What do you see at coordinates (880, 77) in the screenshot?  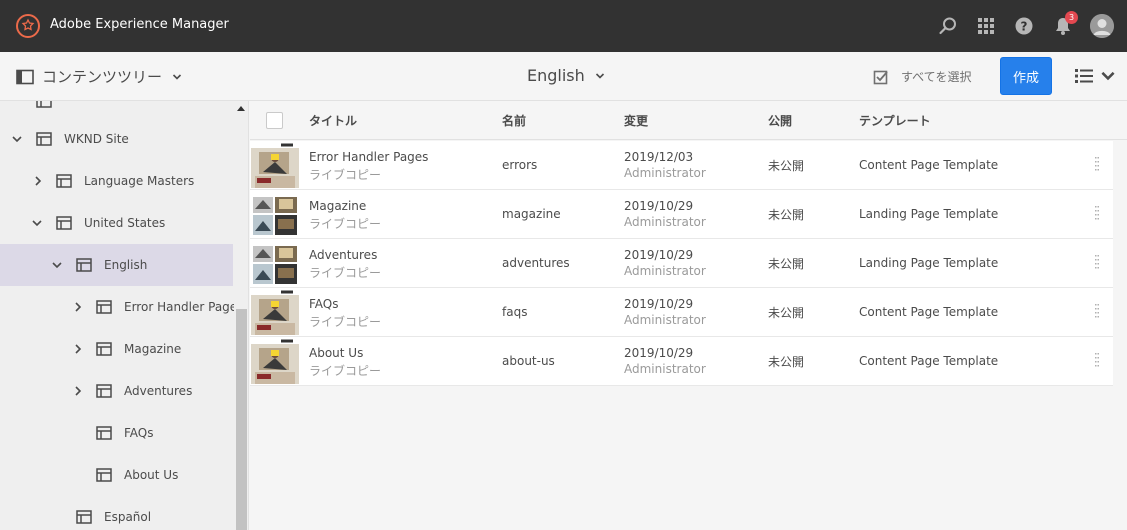 I see `select-all-checkbox-icon` at bounding box center [880, 77].